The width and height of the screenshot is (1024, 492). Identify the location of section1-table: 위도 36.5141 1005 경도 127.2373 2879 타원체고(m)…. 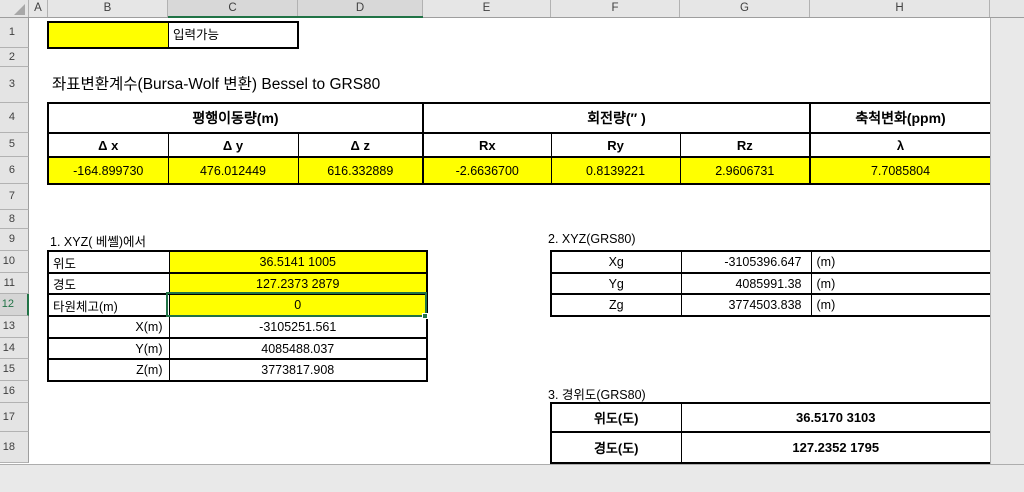
(237, 316).